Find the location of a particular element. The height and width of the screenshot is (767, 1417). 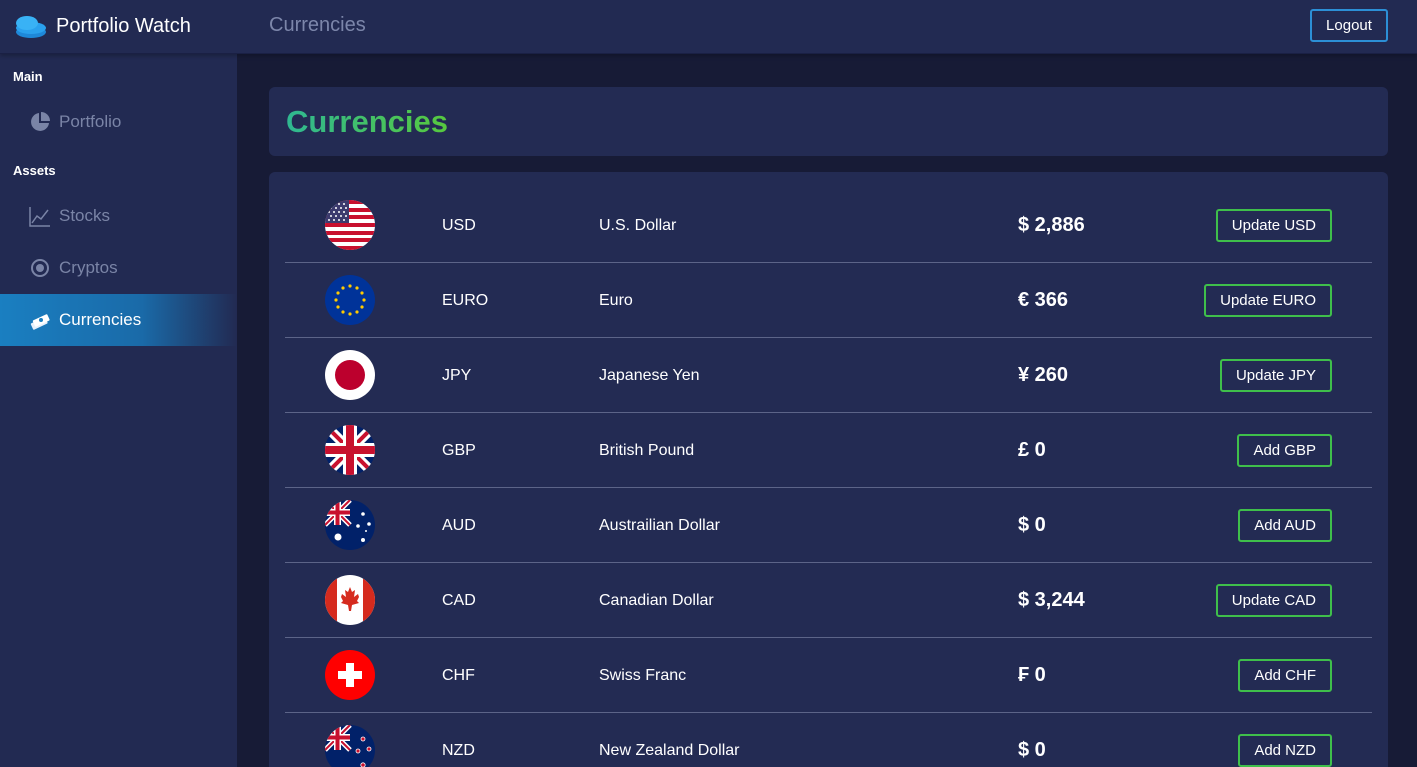

currency-row: GBP British Pound £ 0 Add GBP is located at coordinates (828, 450).